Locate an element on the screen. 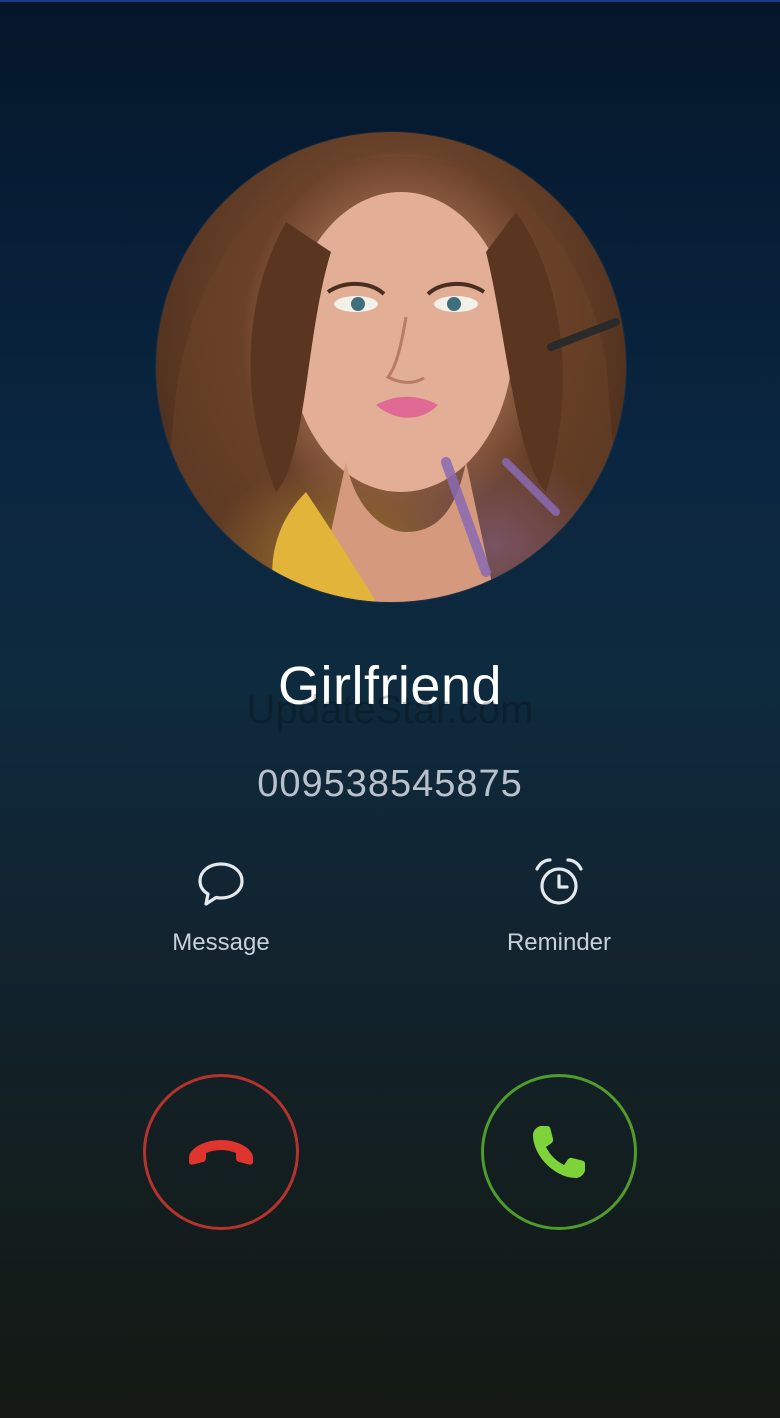 Image resolution: width=780 pixels, height=1418 pixels. decline-call-button is located at coordinates (221, 1152).